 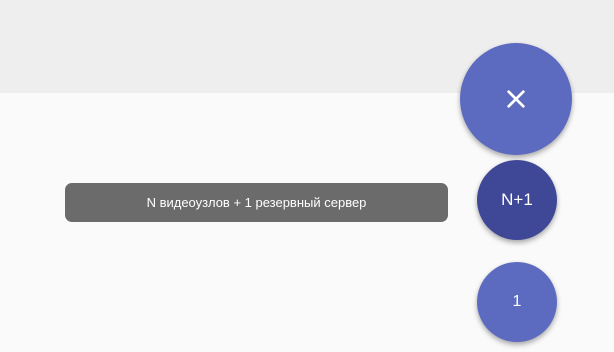 I want to click on speed-dial-close-button, so click(x=516, y=99).